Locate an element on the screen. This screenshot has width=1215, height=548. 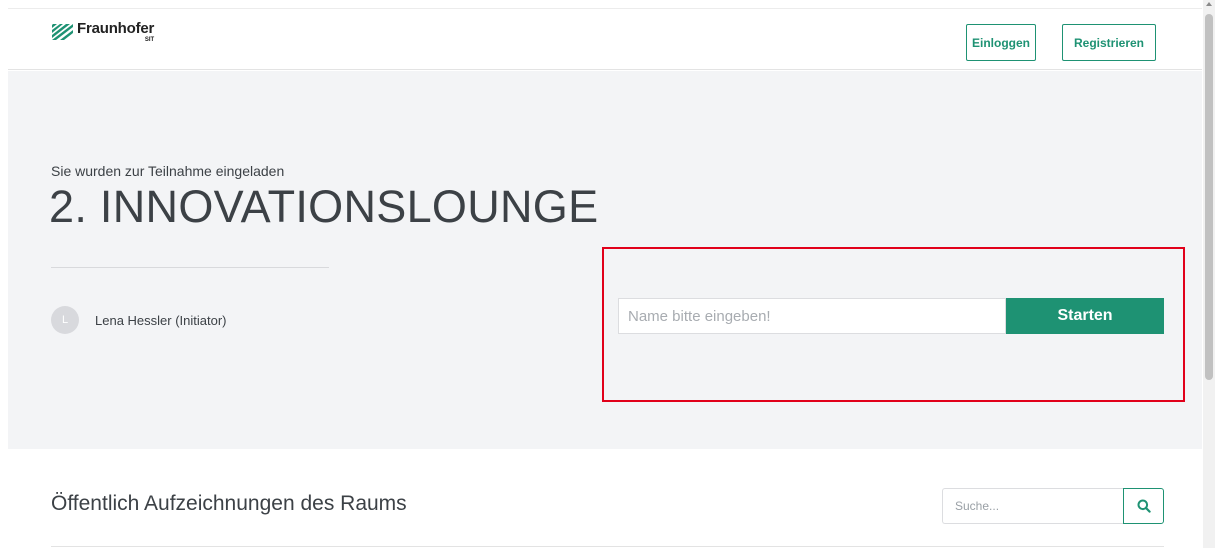
fraunhofer-logo-icon is located at coordinates (62, 32).